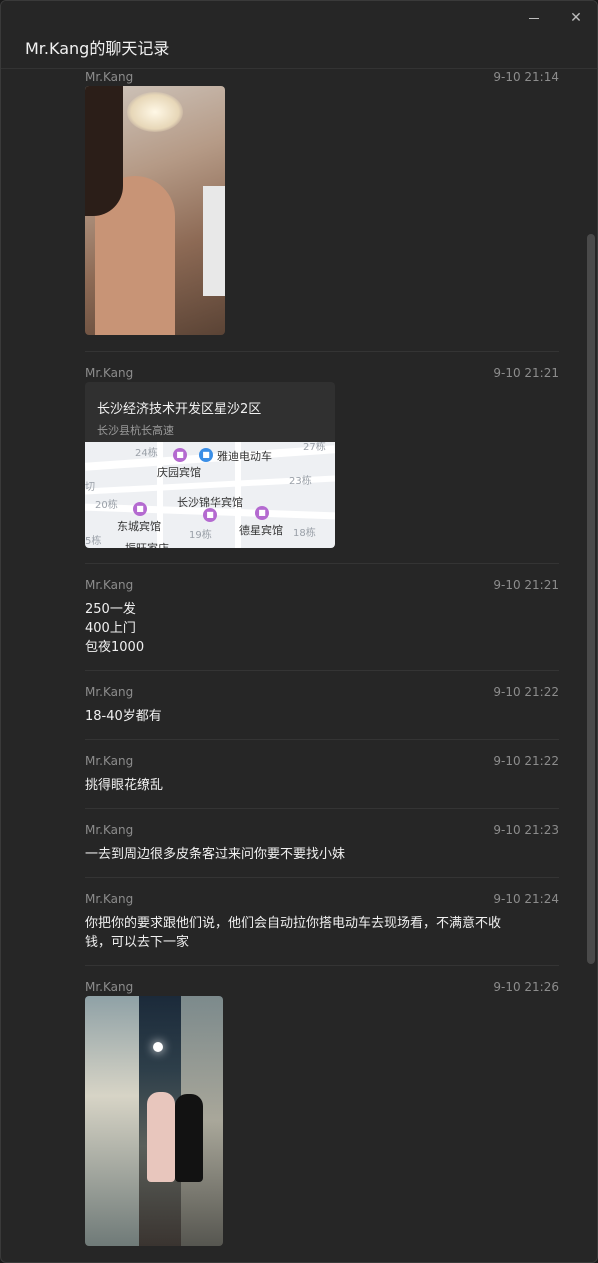 The image size is (598, 1263). I want to click on message-line: 18-40岁都有, so click(123, 716).